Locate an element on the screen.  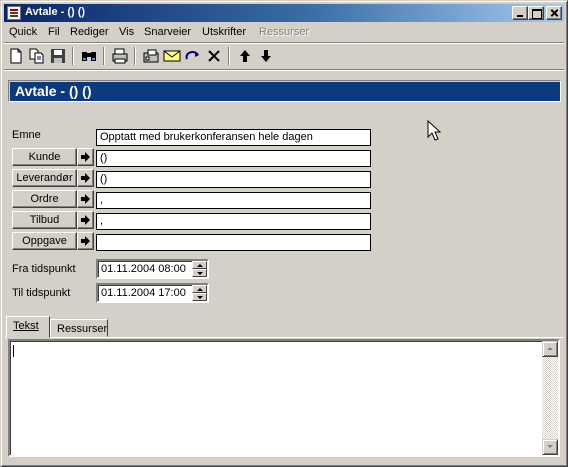
oppgave-button-label: Oppgave is located at coordinates (44, 241).